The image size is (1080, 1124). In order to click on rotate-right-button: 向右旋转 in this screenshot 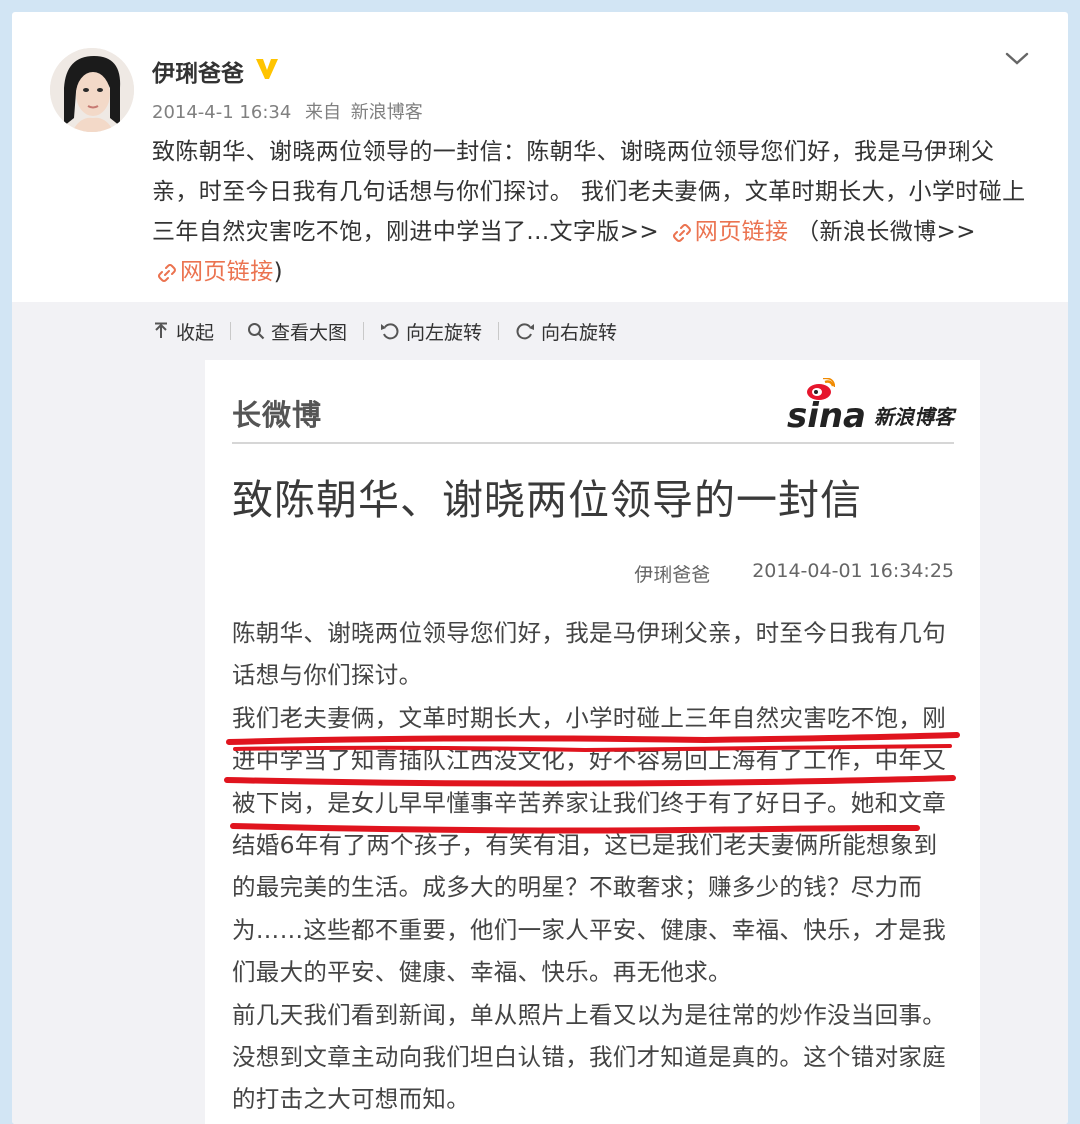, I will do `click(566, 331)`.